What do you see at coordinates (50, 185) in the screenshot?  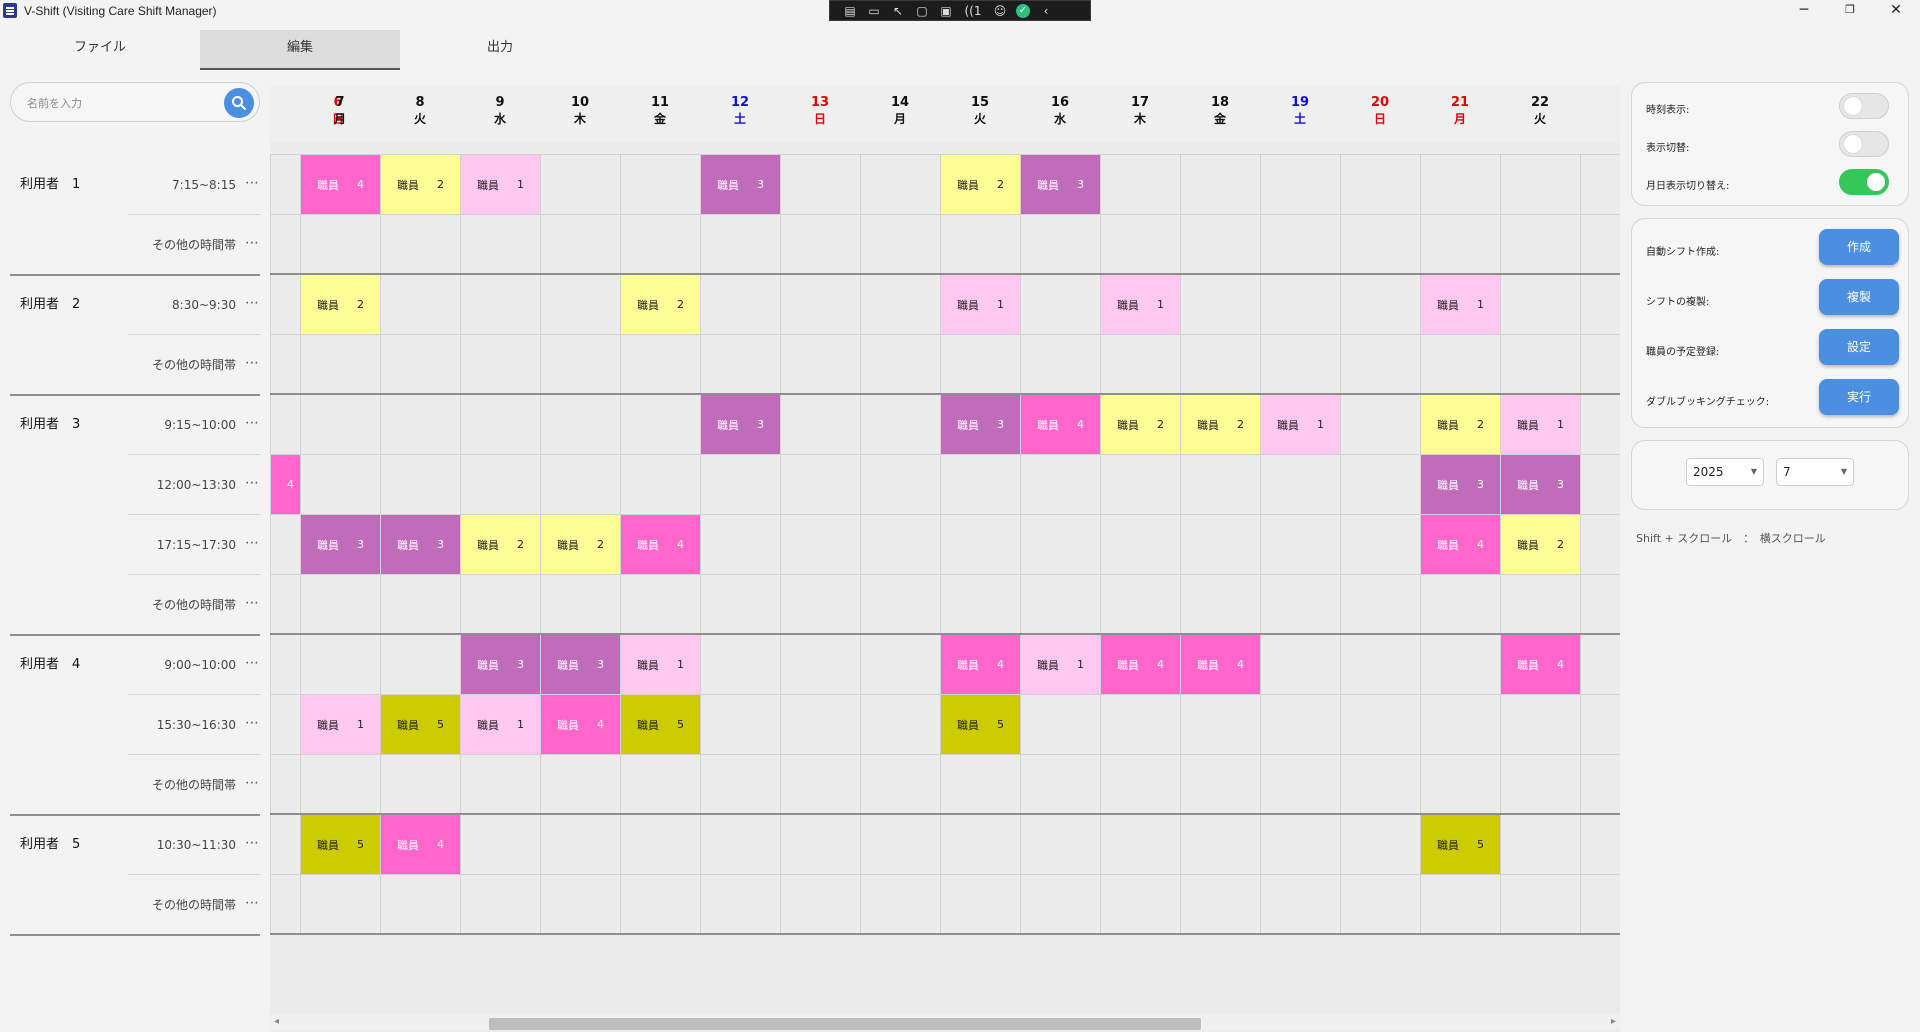 I see `user-name: 利用者 1` at bounding box center [50, 185].